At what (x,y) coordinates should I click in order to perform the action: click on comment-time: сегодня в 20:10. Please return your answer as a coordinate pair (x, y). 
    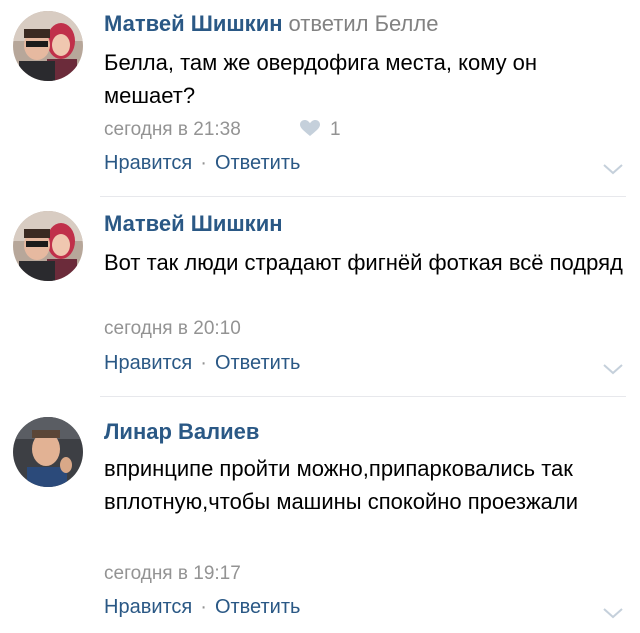
    Looking at the image, I should click on (172, 329).